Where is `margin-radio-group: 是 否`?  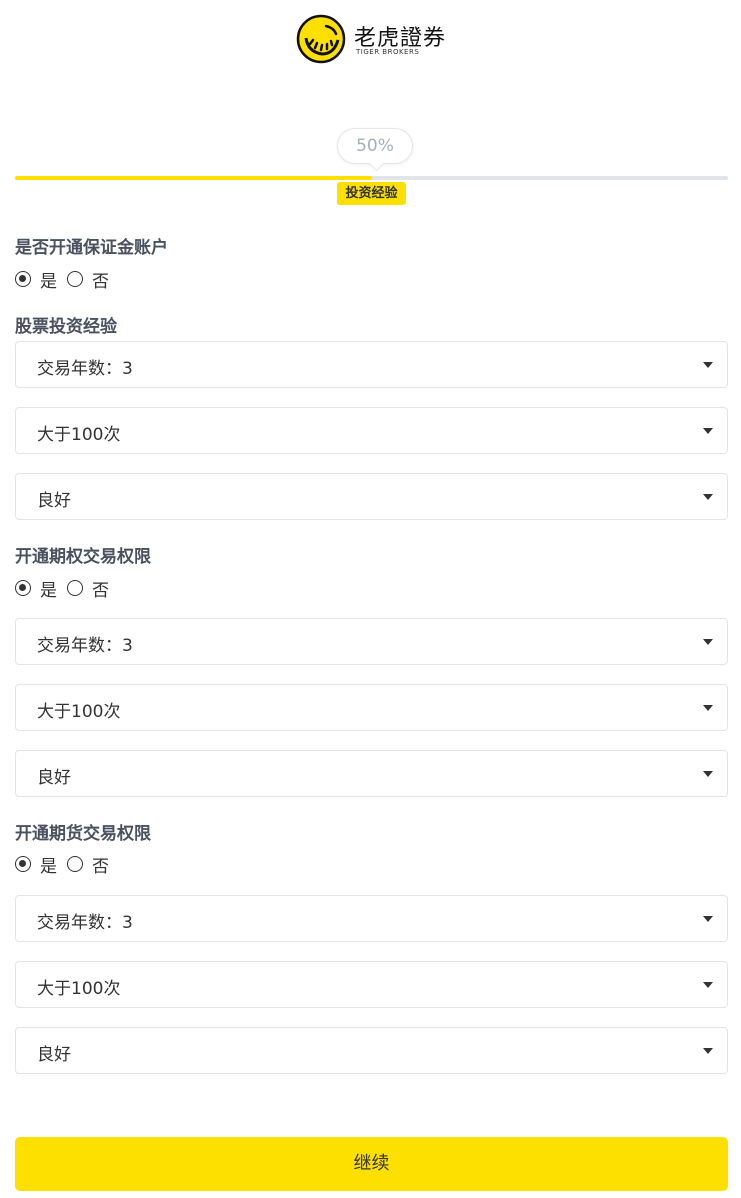
margin-radio-group: 是 否 is located at coordinates (67, 279).